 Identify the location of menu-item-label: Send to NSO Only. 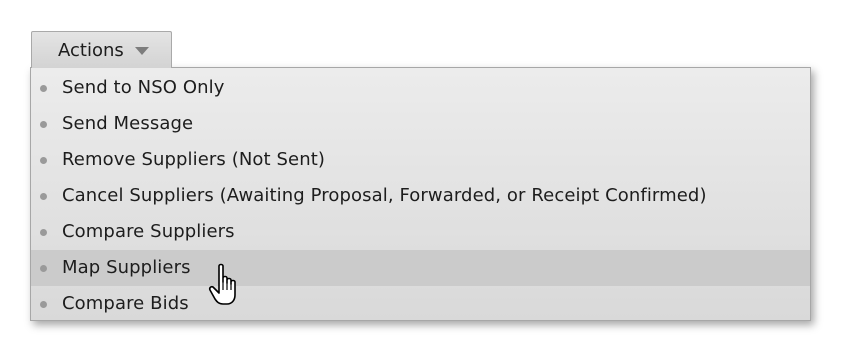
(143, 87).